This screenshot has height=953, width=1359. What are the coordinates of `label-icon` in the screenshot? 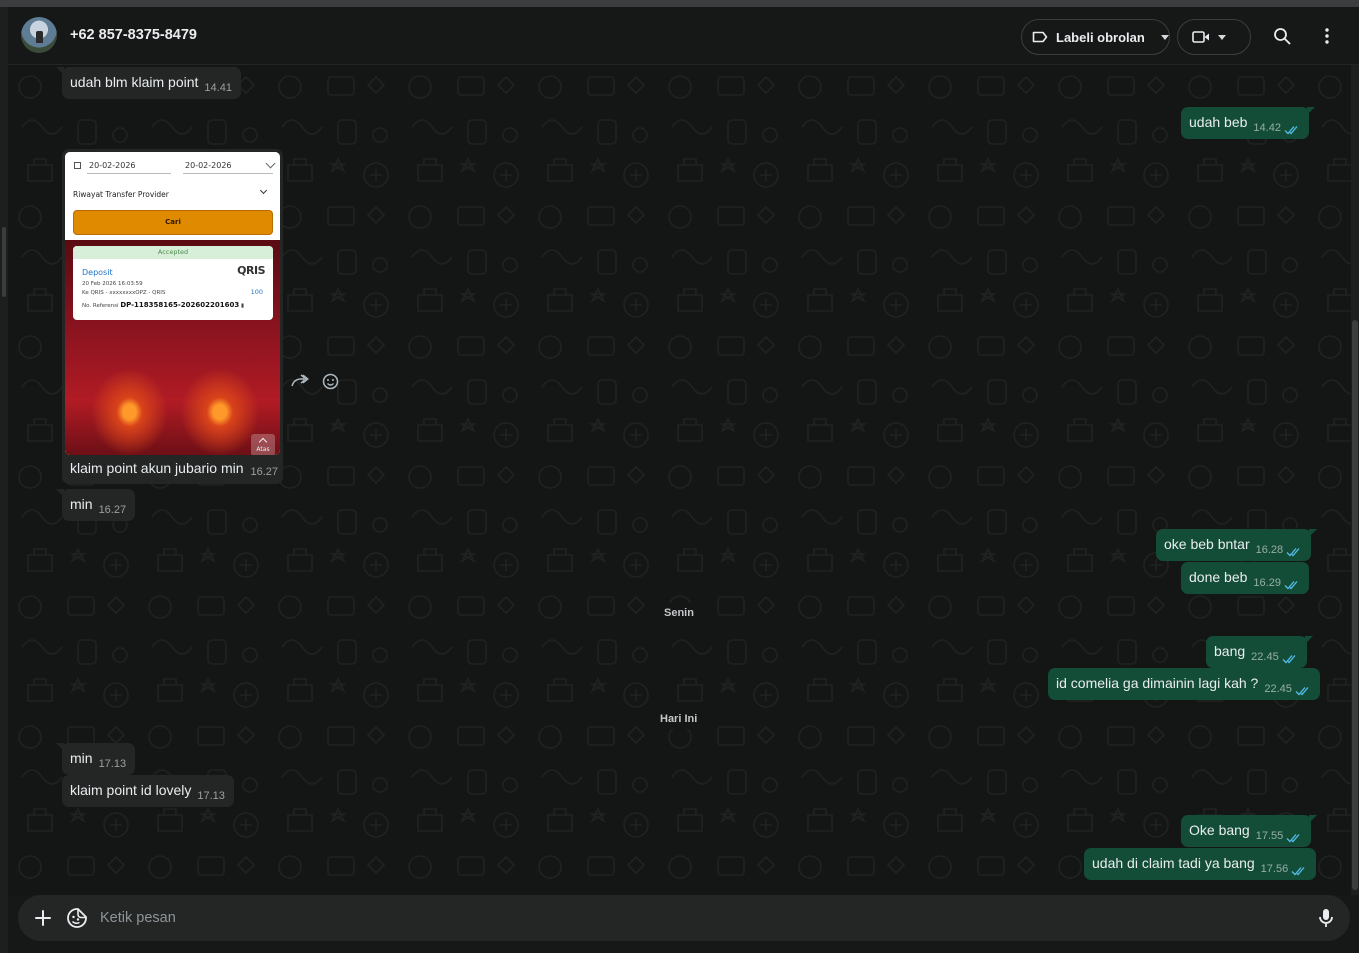 It's located at (1040, 37).